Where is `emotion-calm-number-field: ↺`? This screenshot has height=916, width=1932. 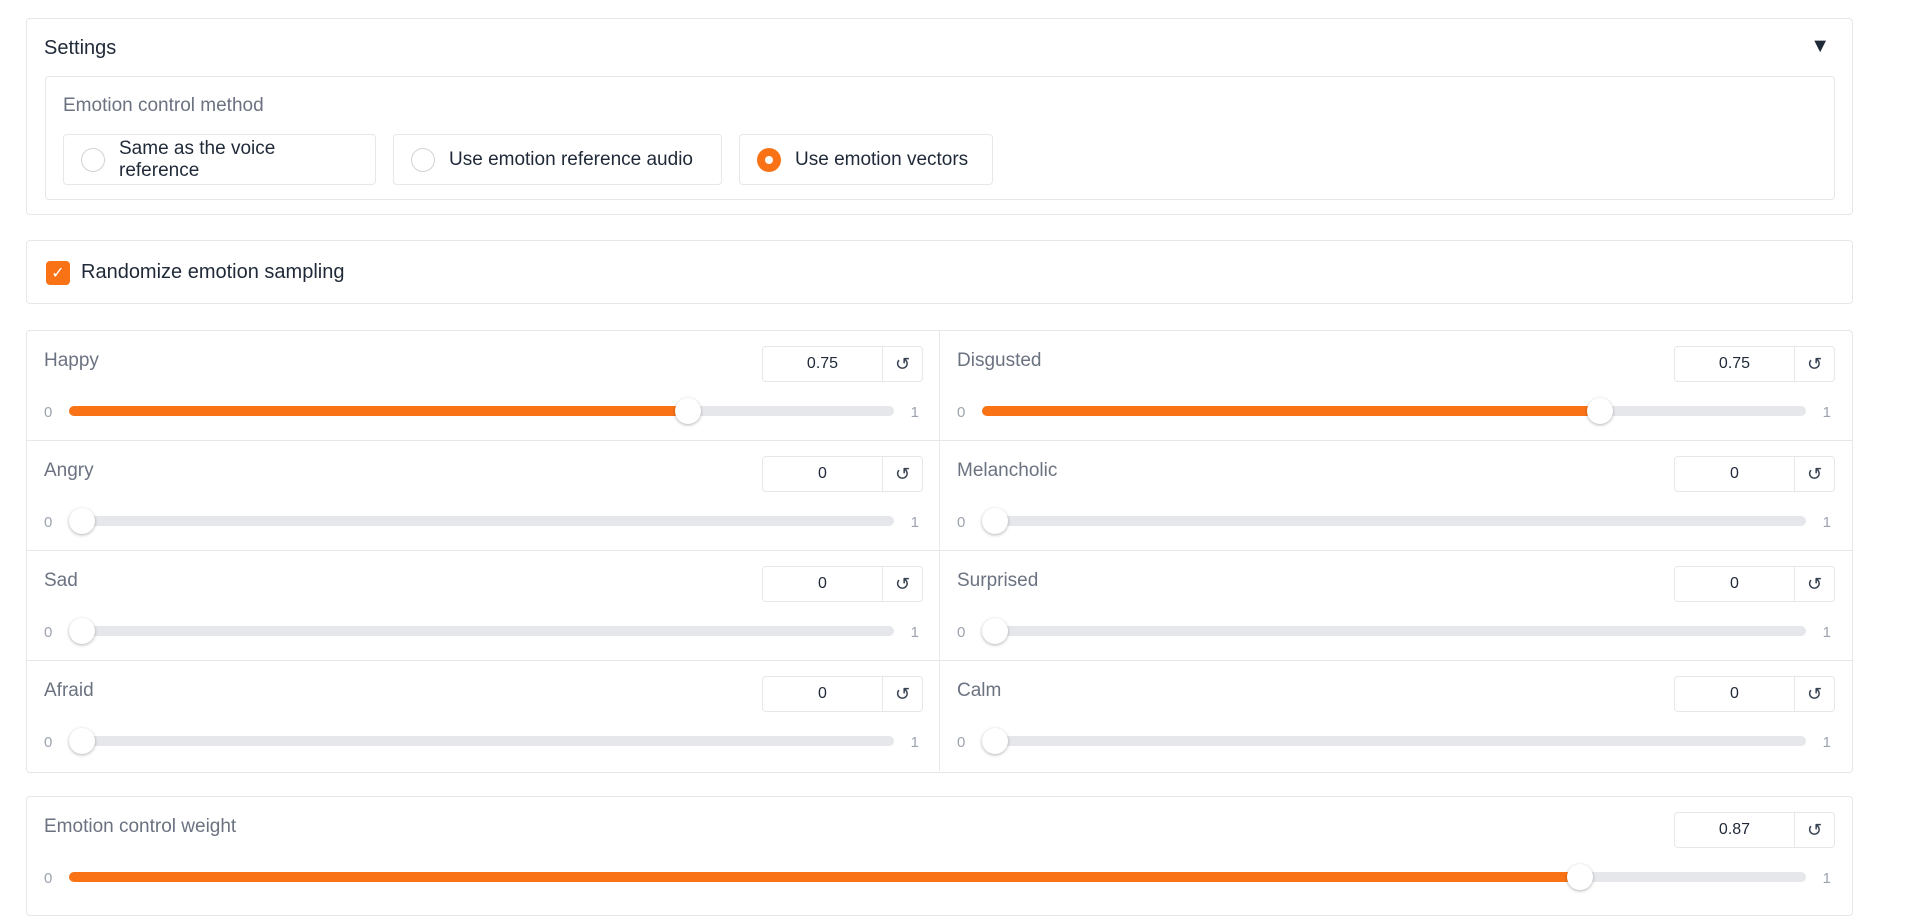 emotion-calm-number-field: ↺ is located at coordinates (1754, 694).